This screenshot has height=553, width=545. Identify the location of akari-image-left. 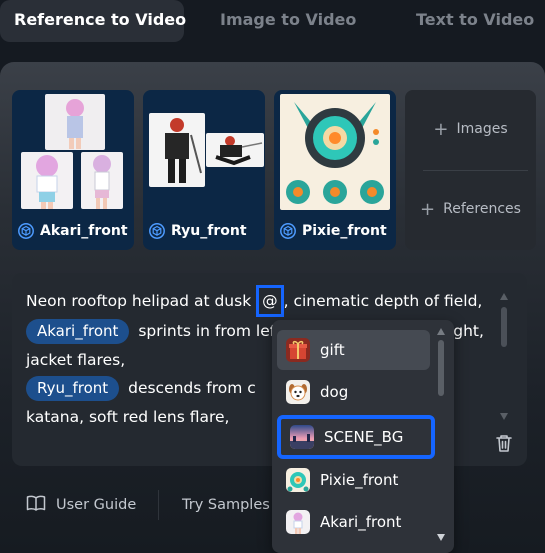
(47, 180).